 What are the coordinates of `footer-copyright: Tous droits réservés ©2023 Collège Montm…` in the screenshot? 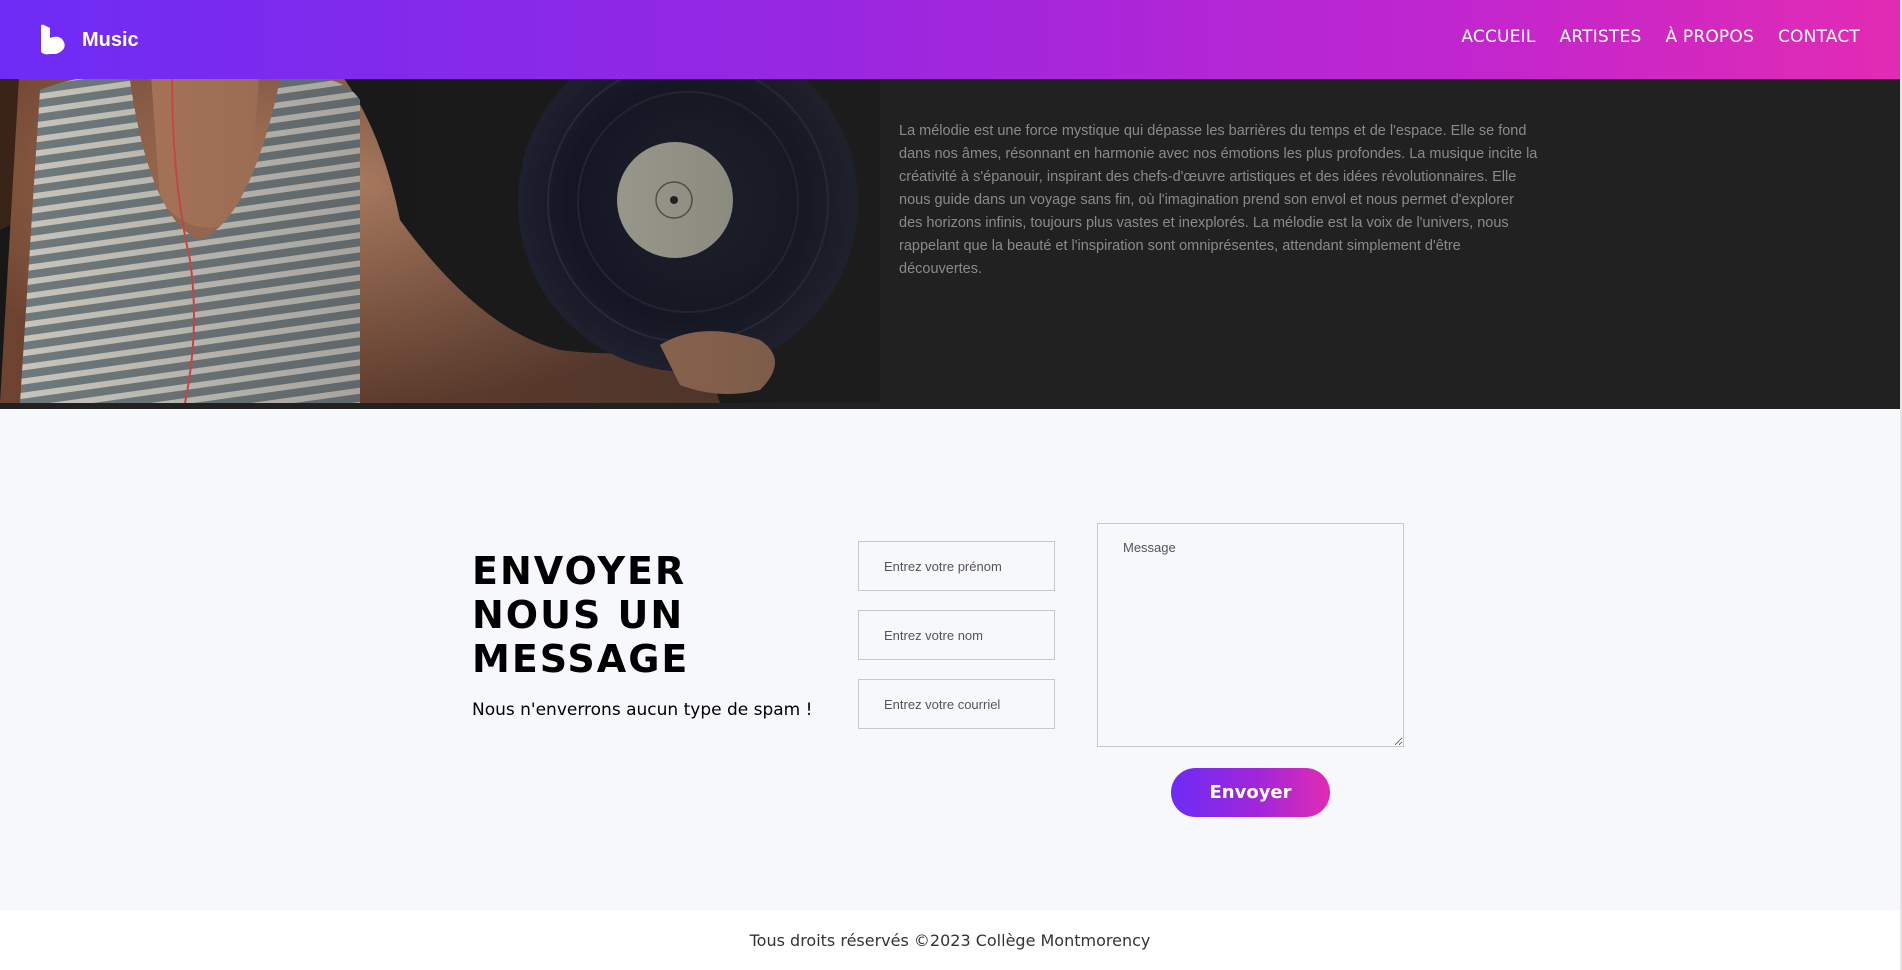 It's located at (950, 940).